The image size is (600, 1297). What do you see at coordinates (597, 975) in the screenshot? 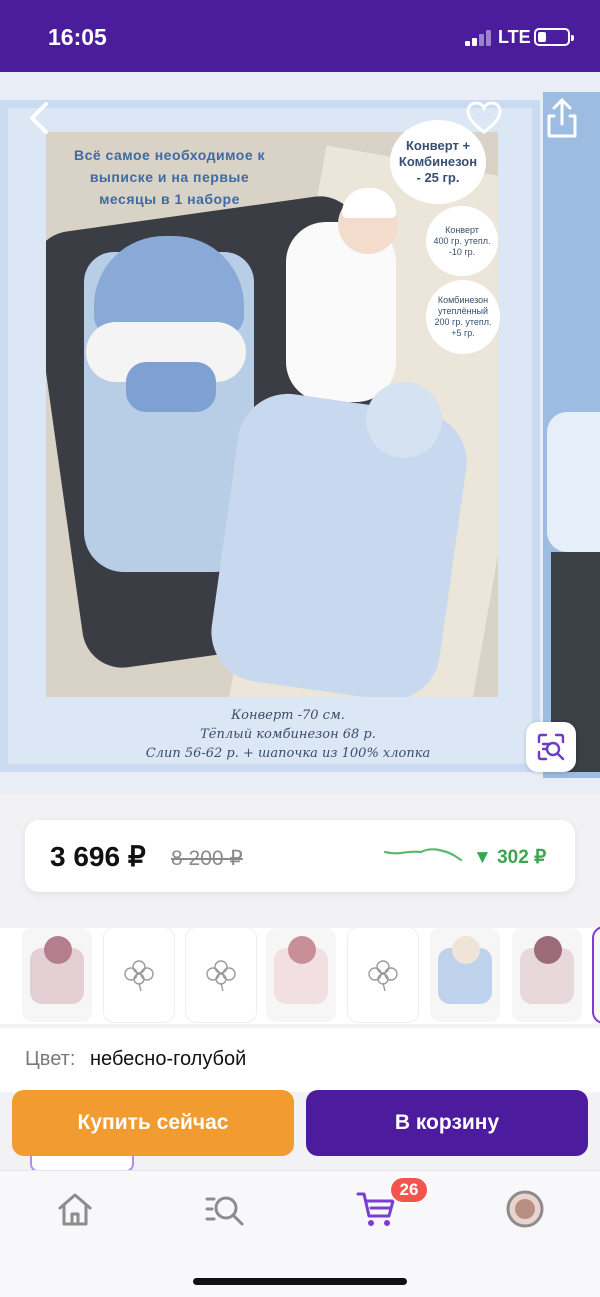
I see `thumbnail-selected` at bounding box center [597, 975].